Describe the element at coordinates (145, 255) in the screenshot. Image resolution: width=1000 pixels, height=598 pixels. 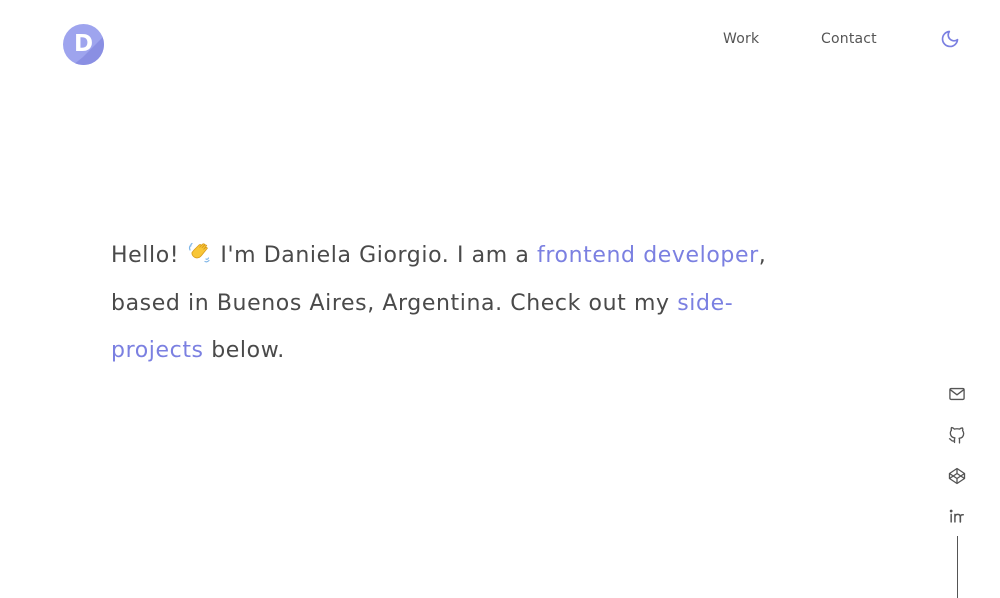
I see `greeting: Hello!` at that location.